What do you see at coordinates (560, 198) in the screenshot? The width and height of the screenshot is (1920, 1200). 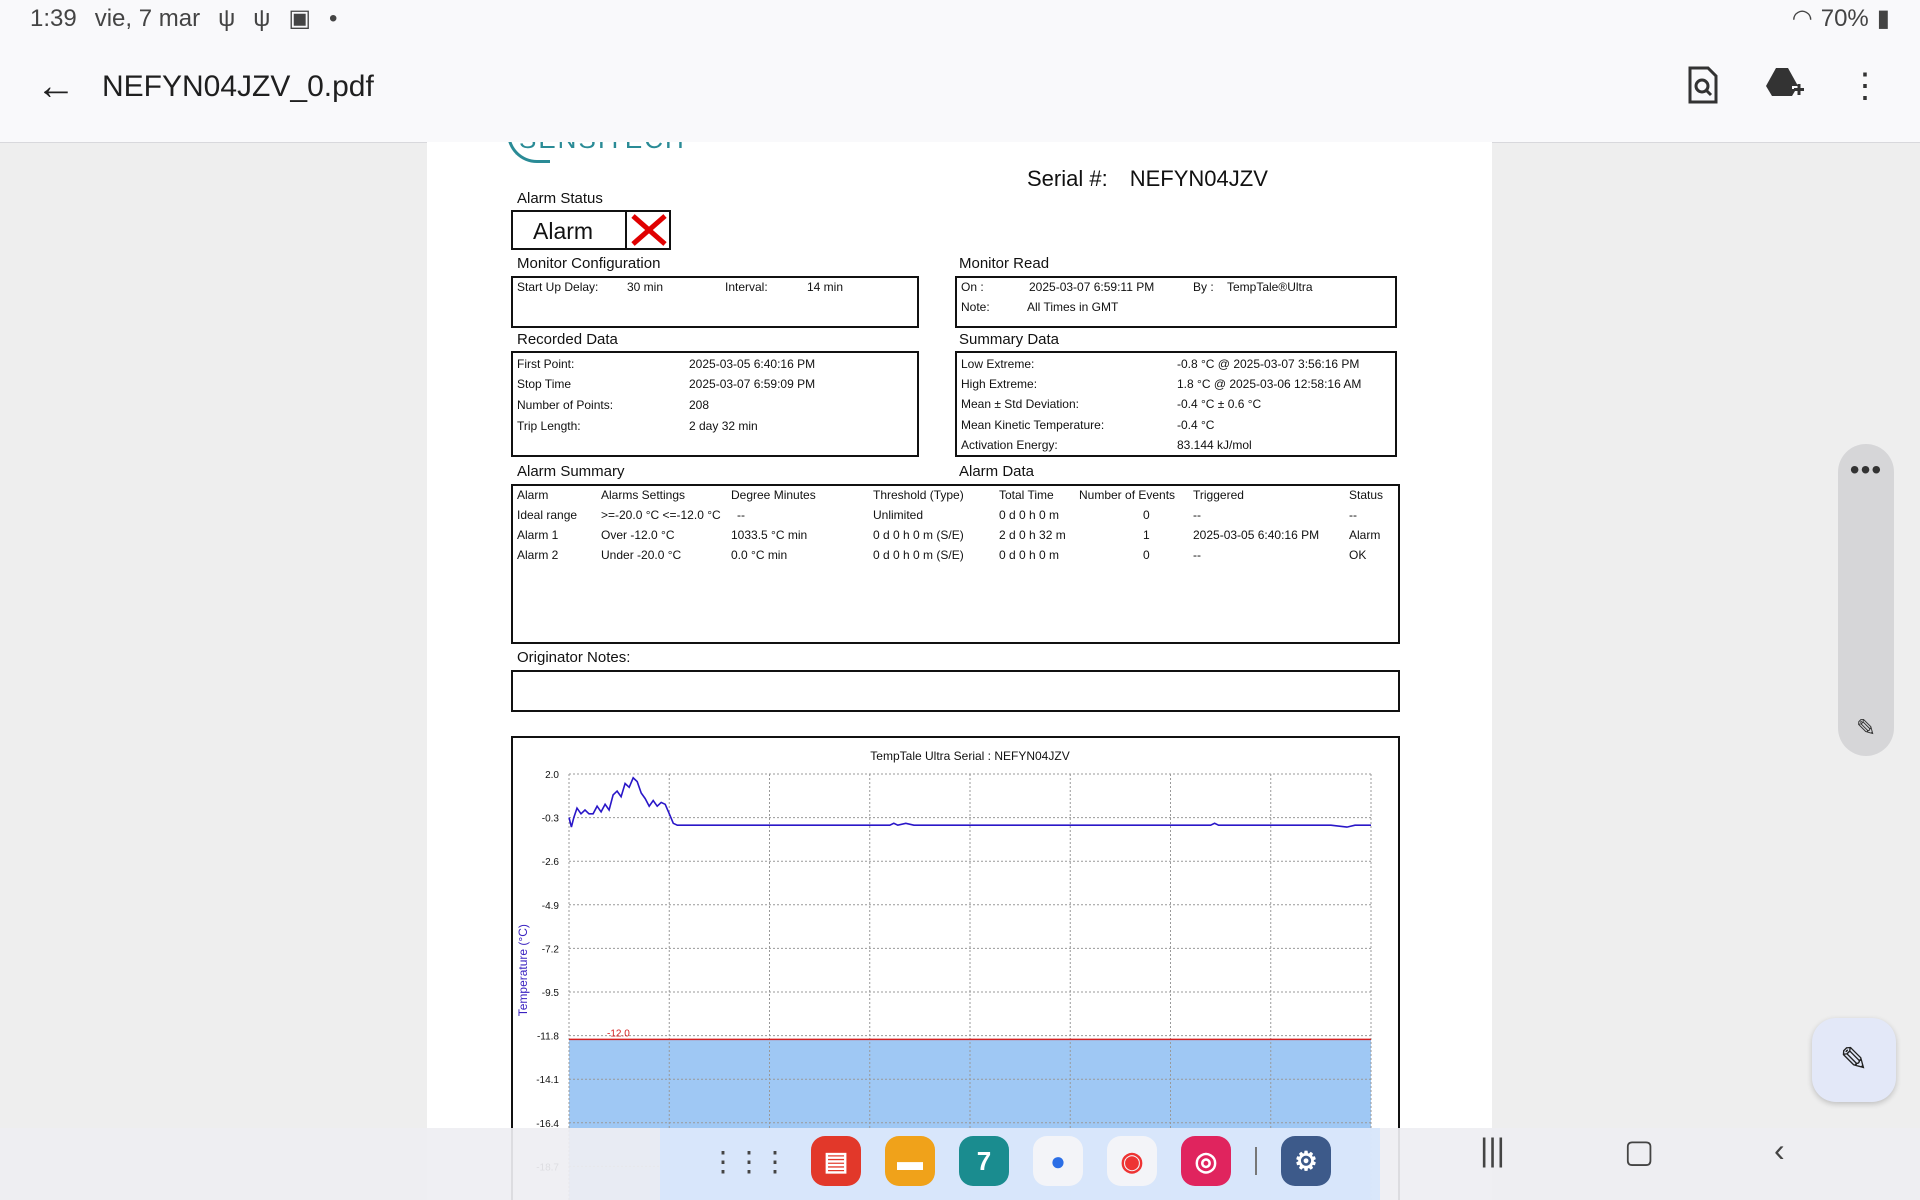 I see `alarm-status-label: Alarm Status` at bounding box center [560, 198].